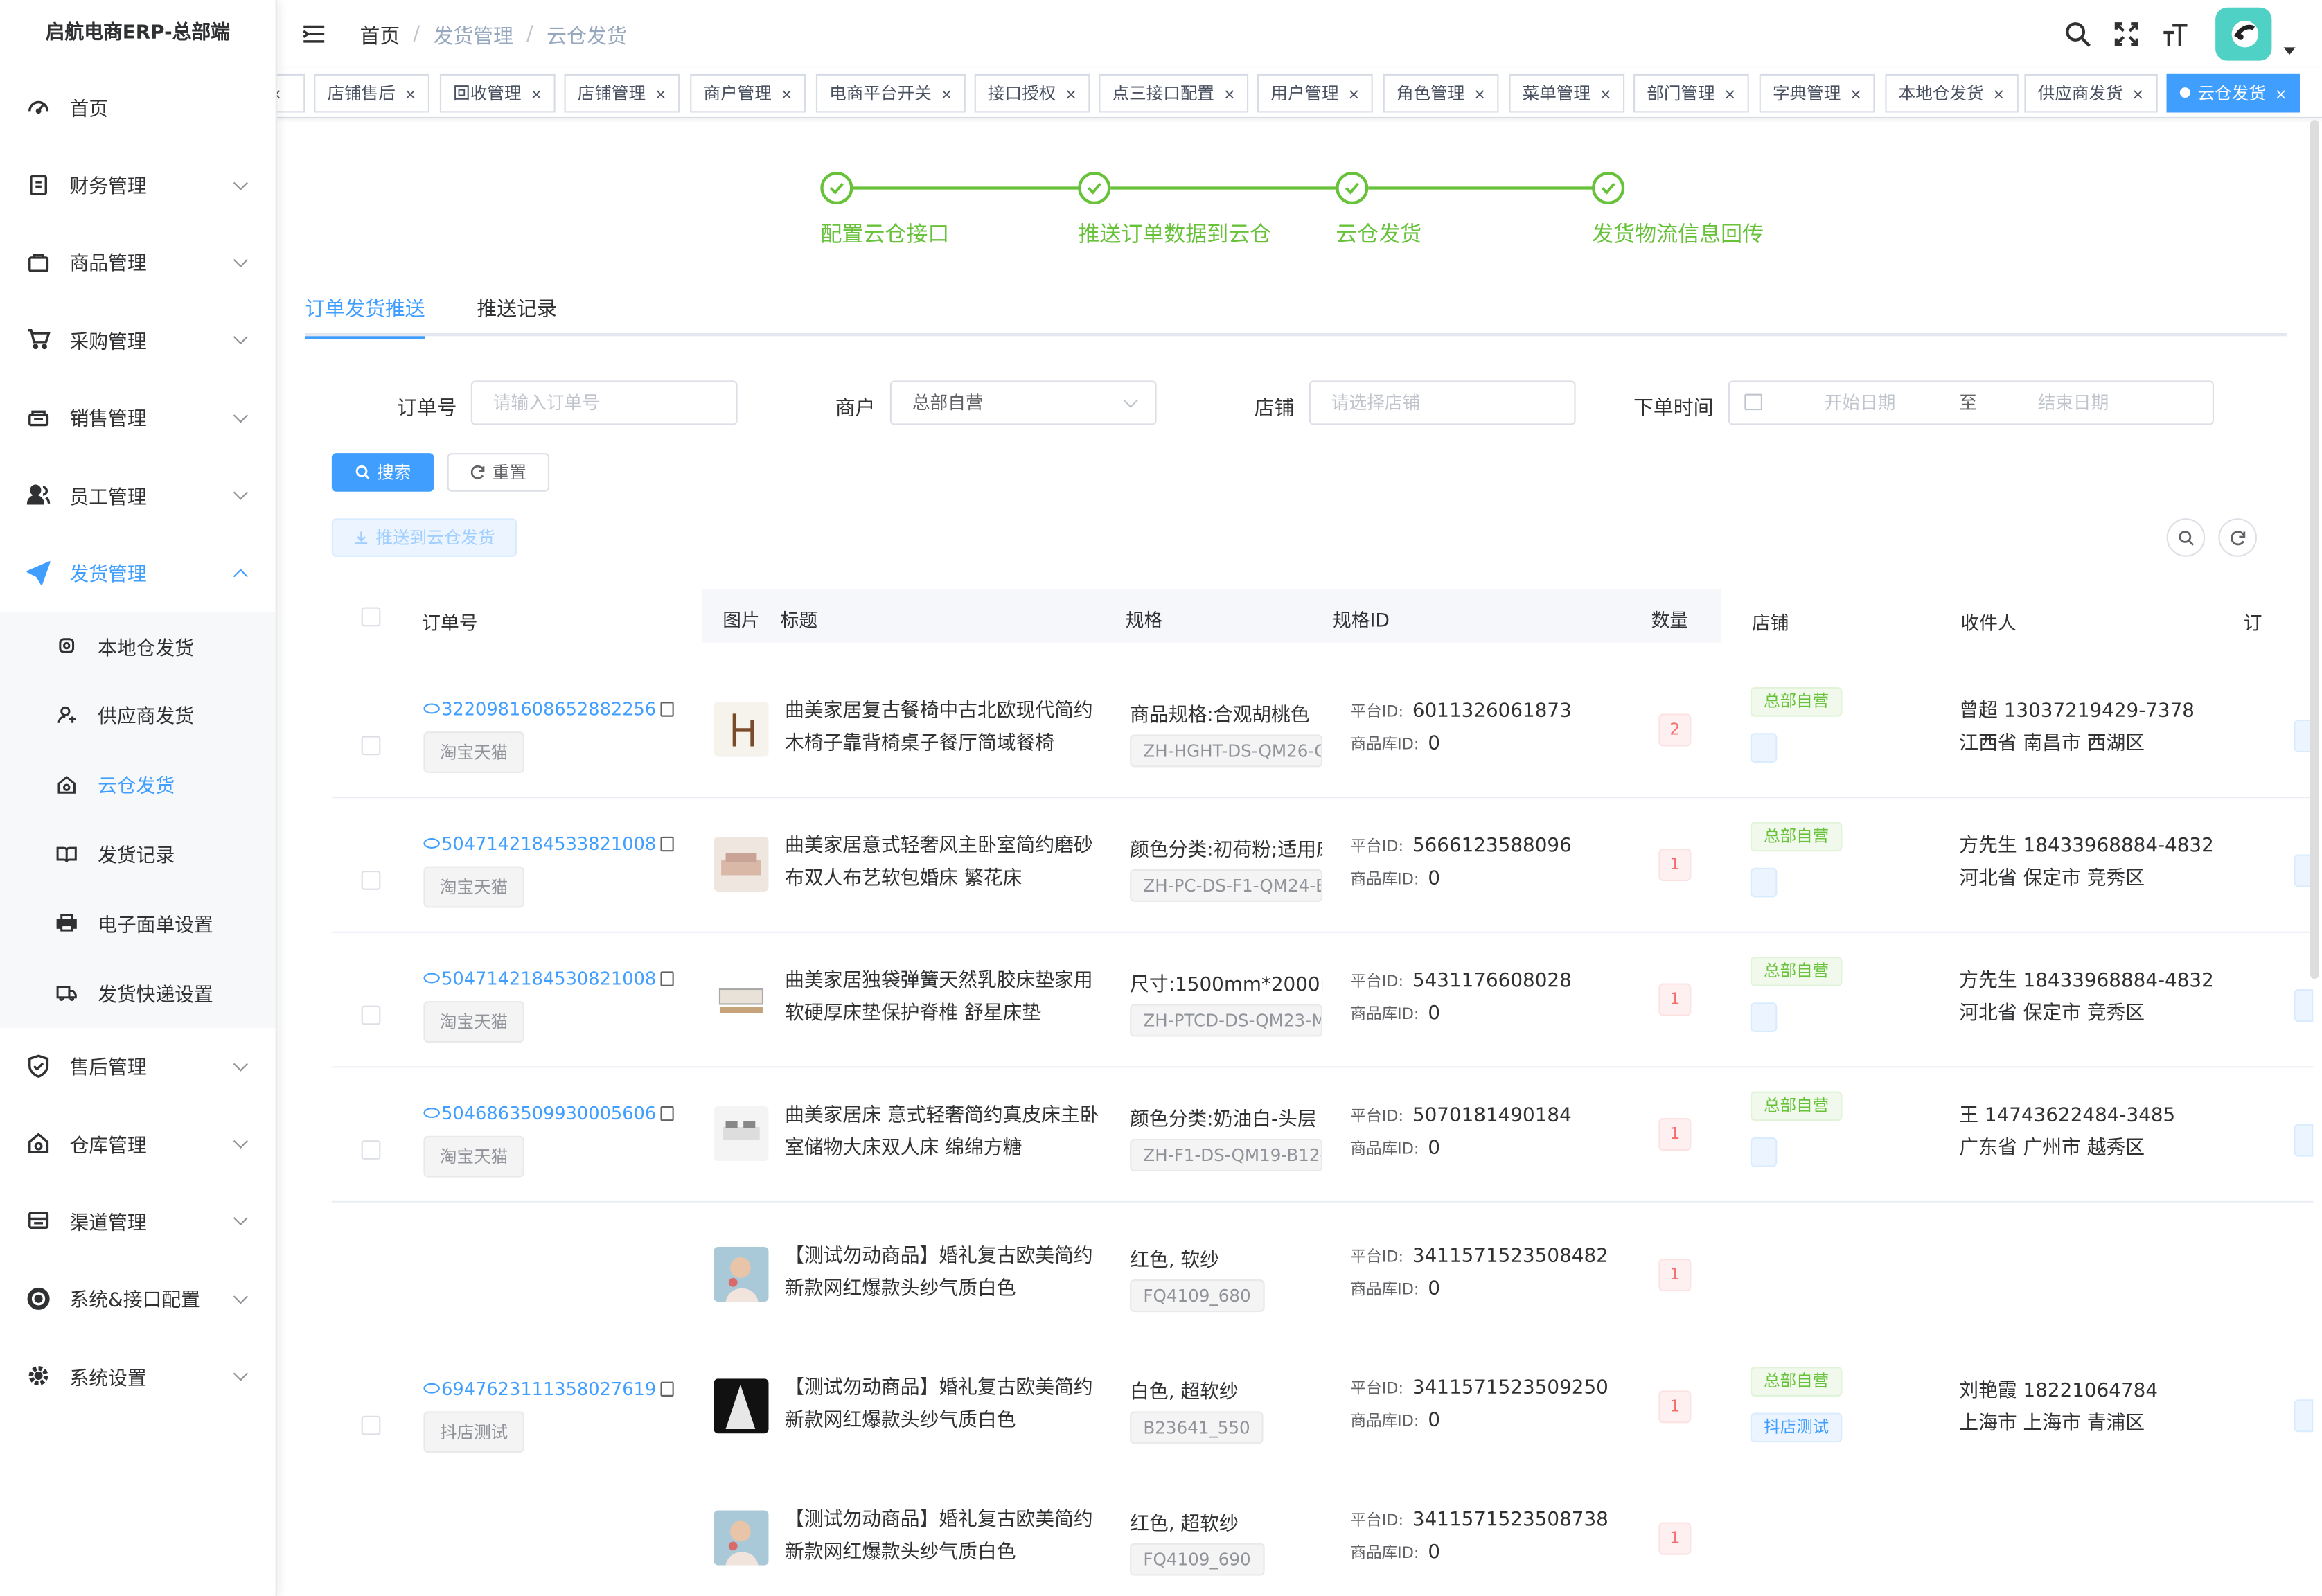 The width and height of the screenshot is (2322, 1596). What do you see at coordinates (138, 1221) in the screenshot?
I see `sidebar-item-channel: 渠道管理` at bounding box center [138, 1221].